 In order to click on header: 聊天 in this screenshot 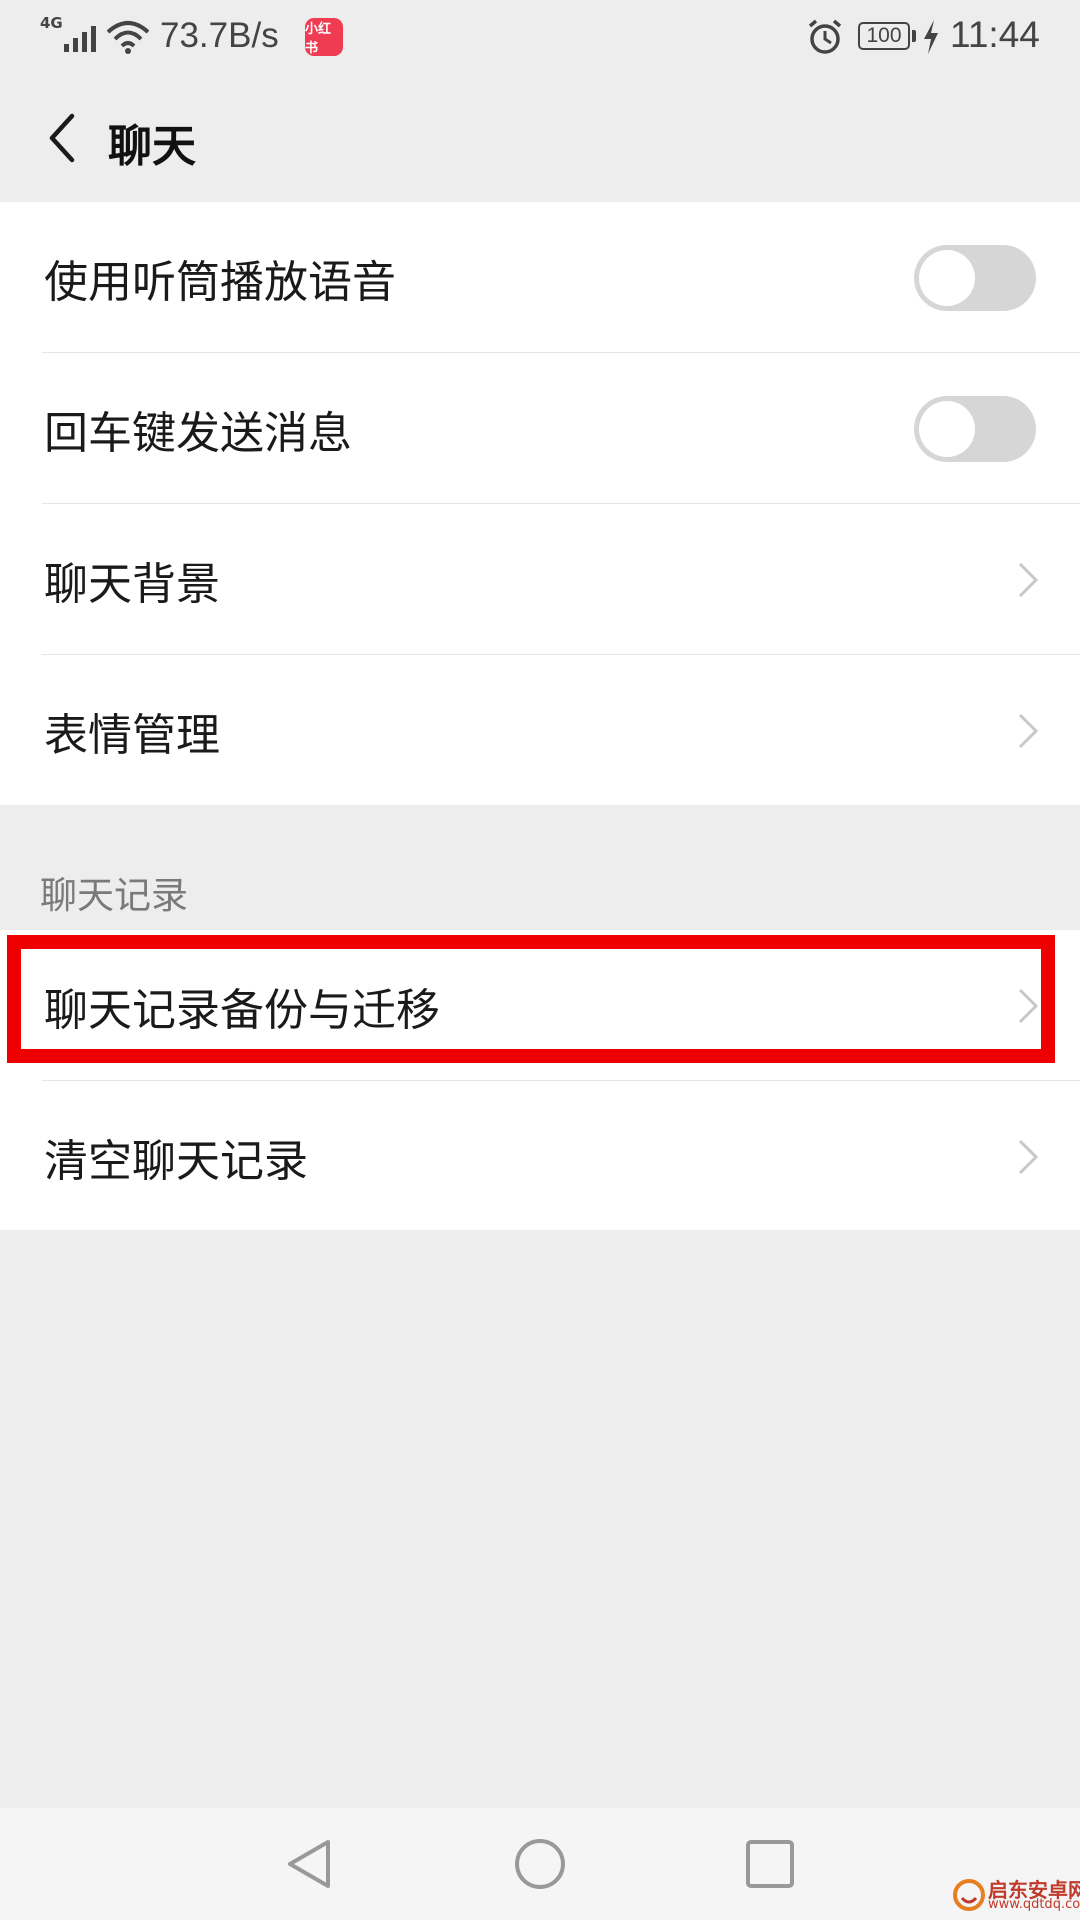, I will do `click(540, 138)`.